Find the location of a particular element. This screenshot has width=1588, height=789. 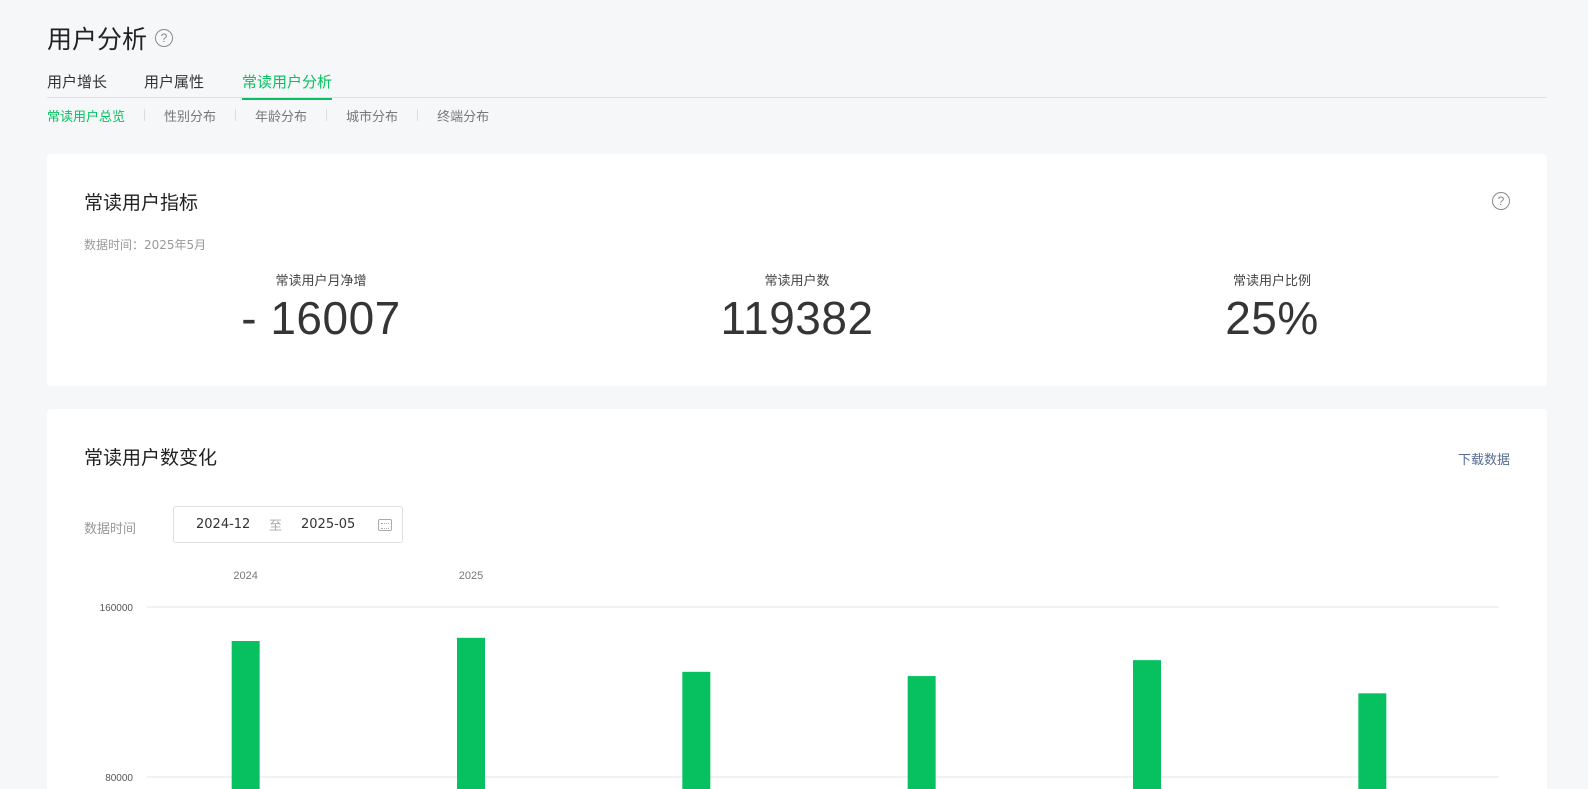

tab-user-attributes: 用户属性 is located at coordinates (174, 84).